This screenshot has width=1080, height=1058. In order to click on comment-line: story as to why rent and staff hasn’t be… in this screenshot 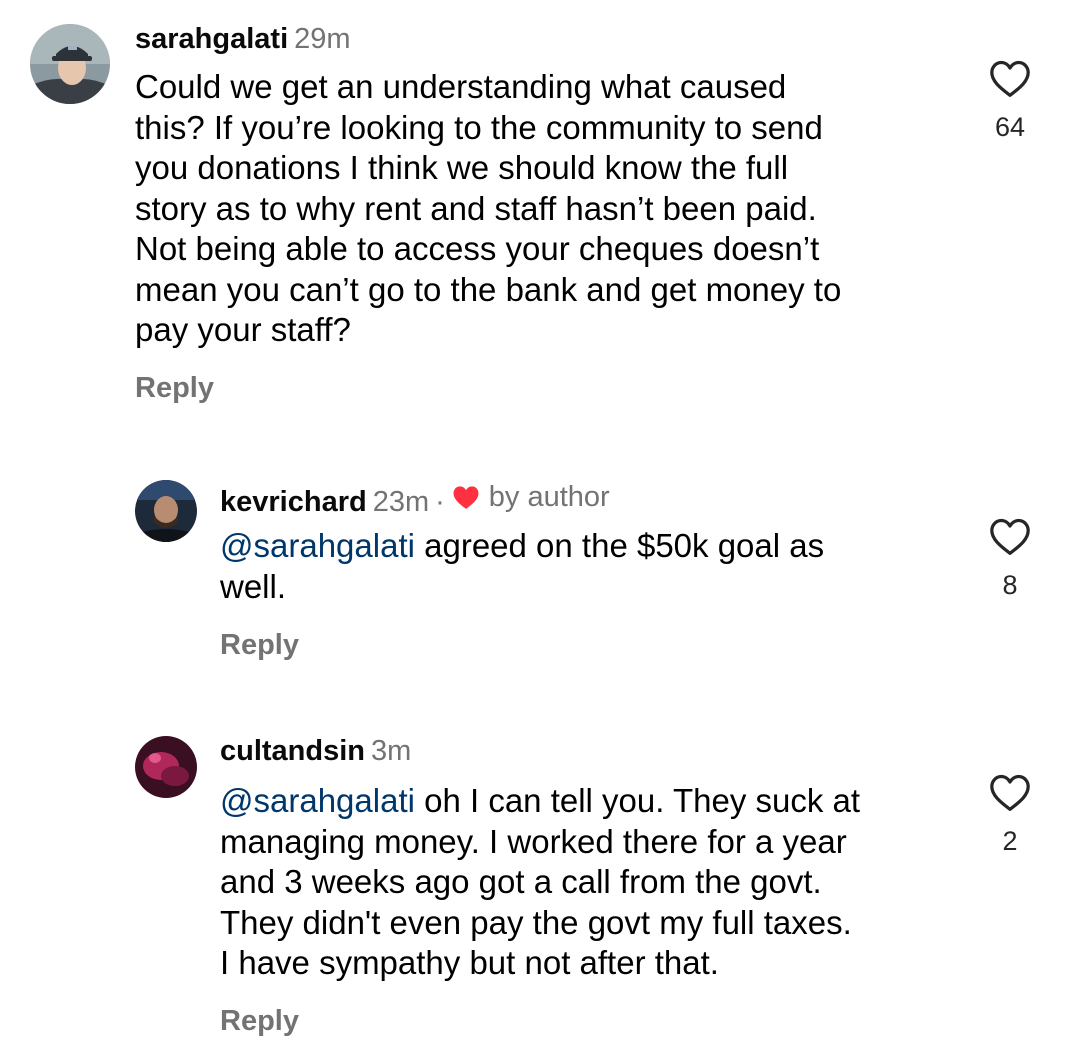, I will do `click(476, 208)`.